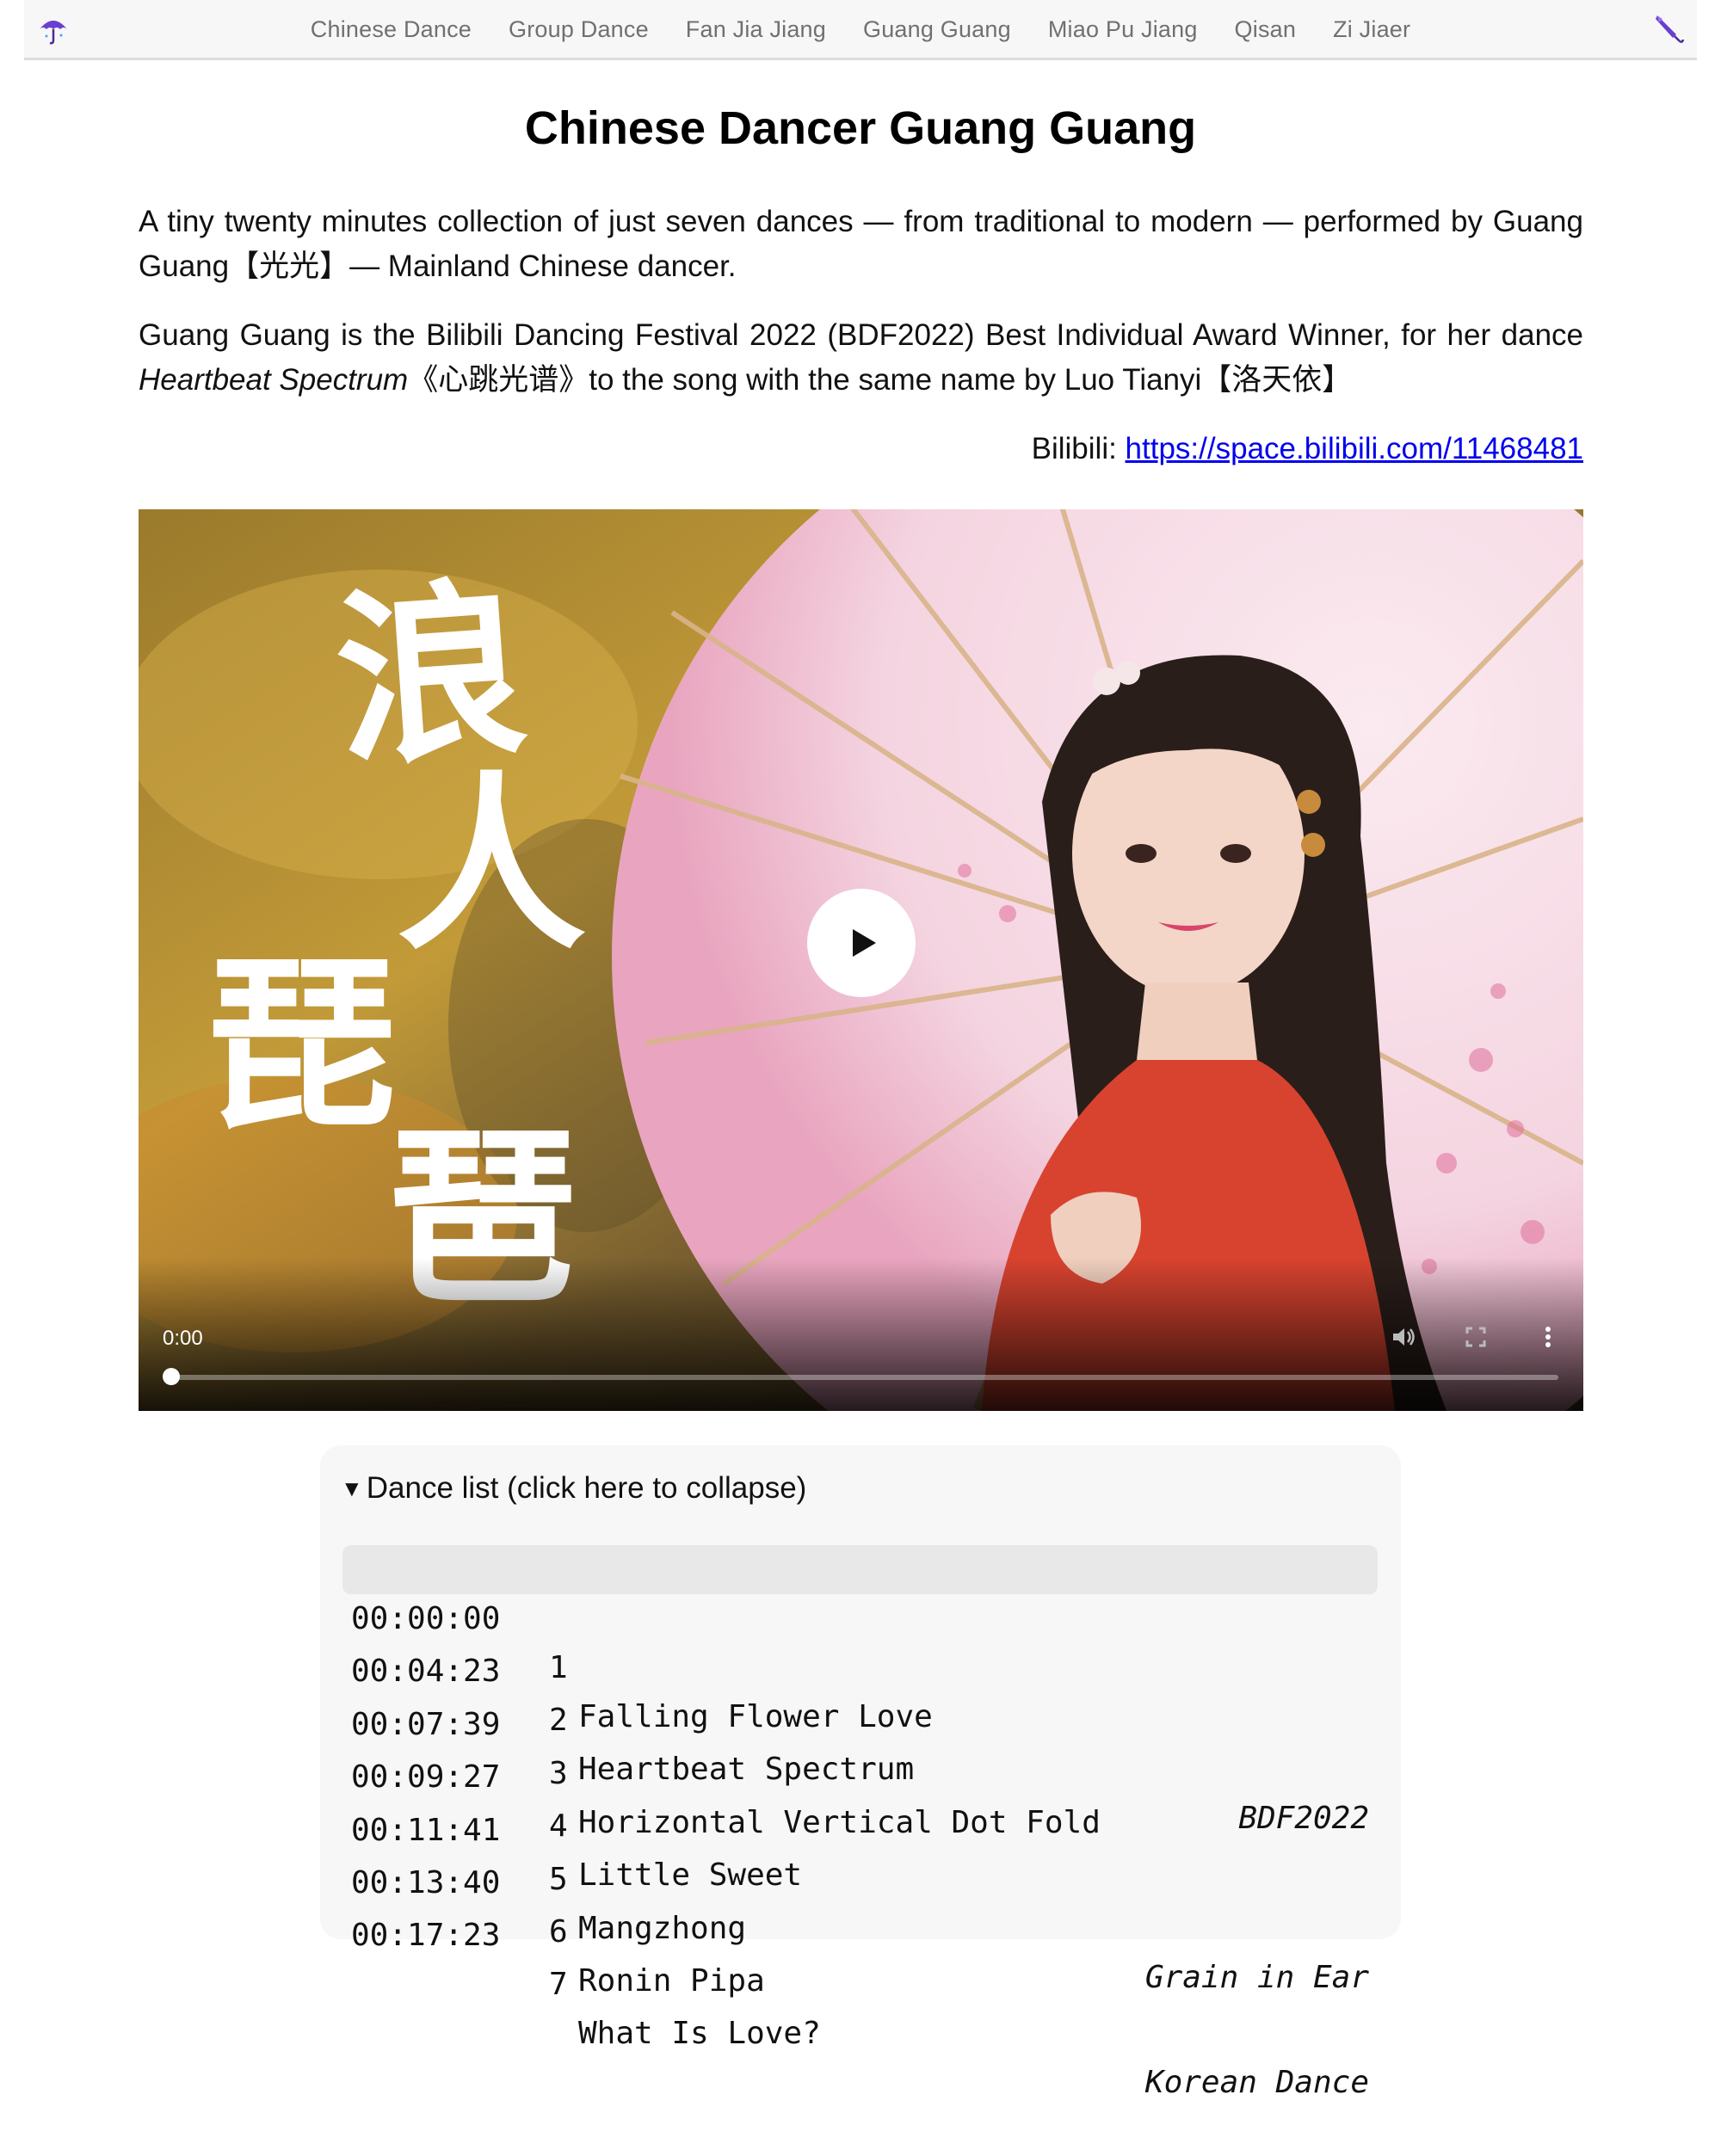  Describe the element at coordinates (558, 1932) in the screenshot. I see `dance-number: 6` at that location.